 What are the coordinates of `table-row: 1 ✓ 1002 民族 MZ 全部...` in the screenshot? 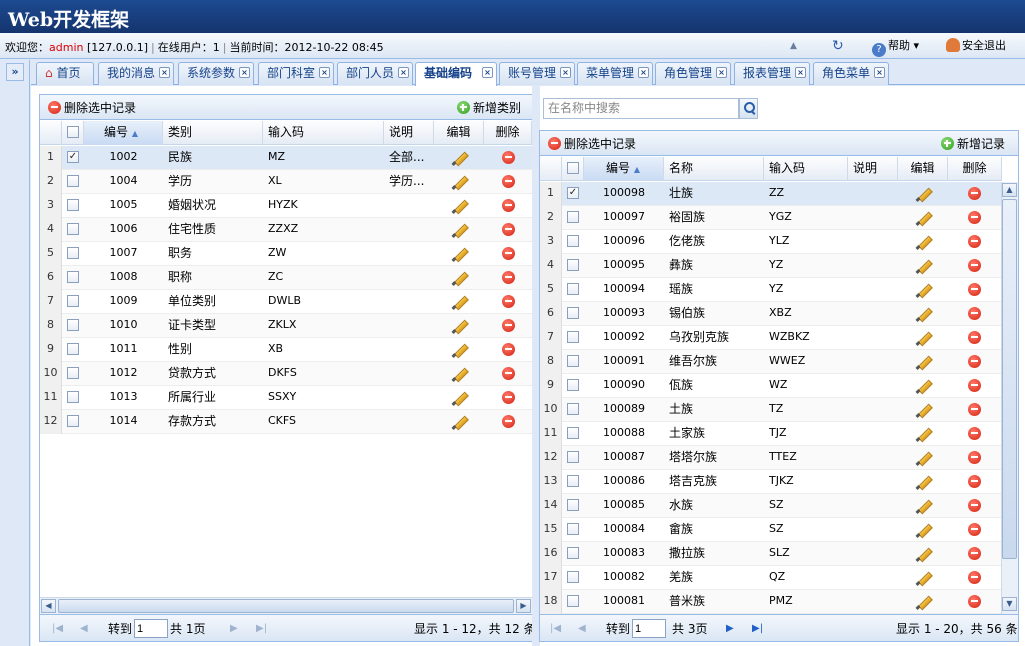 It's located at (286, 158).